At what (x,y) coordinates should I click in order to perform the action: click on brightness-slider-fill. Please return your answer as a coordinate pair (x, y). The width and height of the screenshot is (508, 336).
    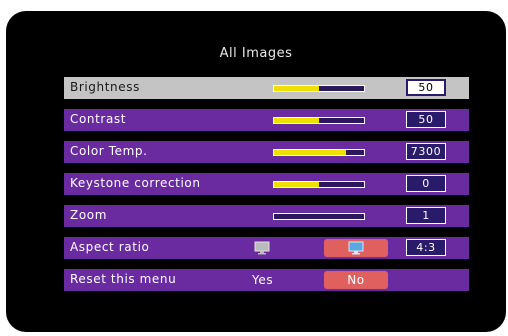
    Looking at the image, I should click on (296, 88).